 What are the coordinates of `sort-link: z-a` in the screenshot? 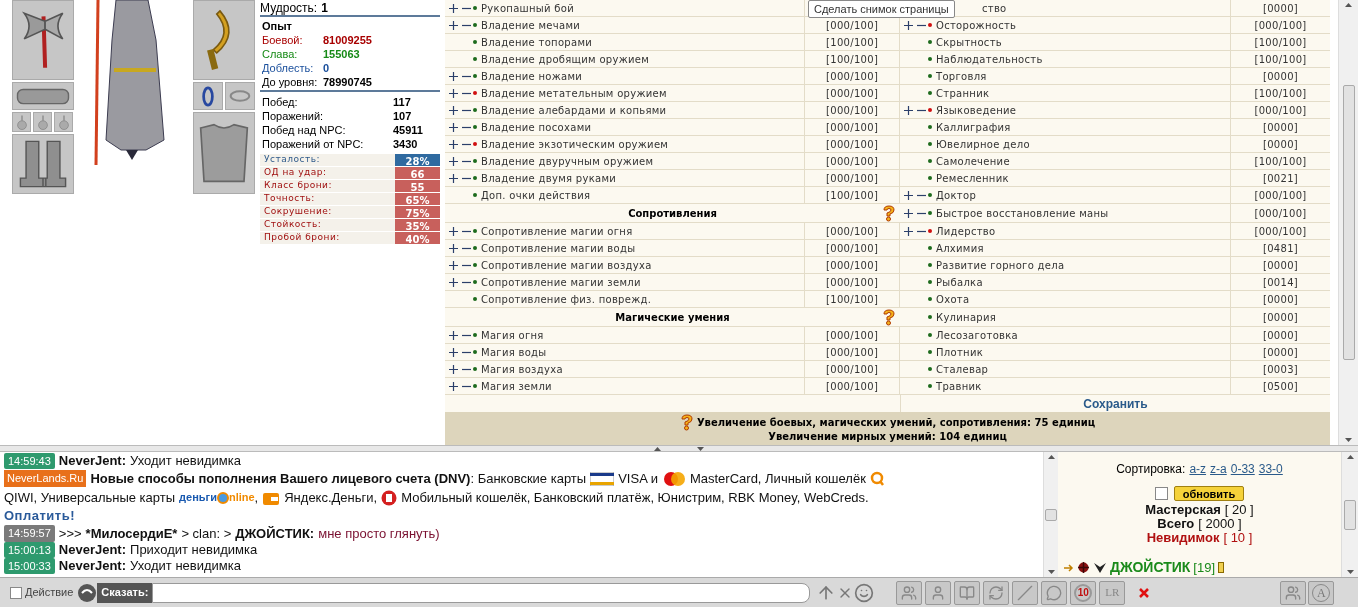 It's located at (1218, 469).